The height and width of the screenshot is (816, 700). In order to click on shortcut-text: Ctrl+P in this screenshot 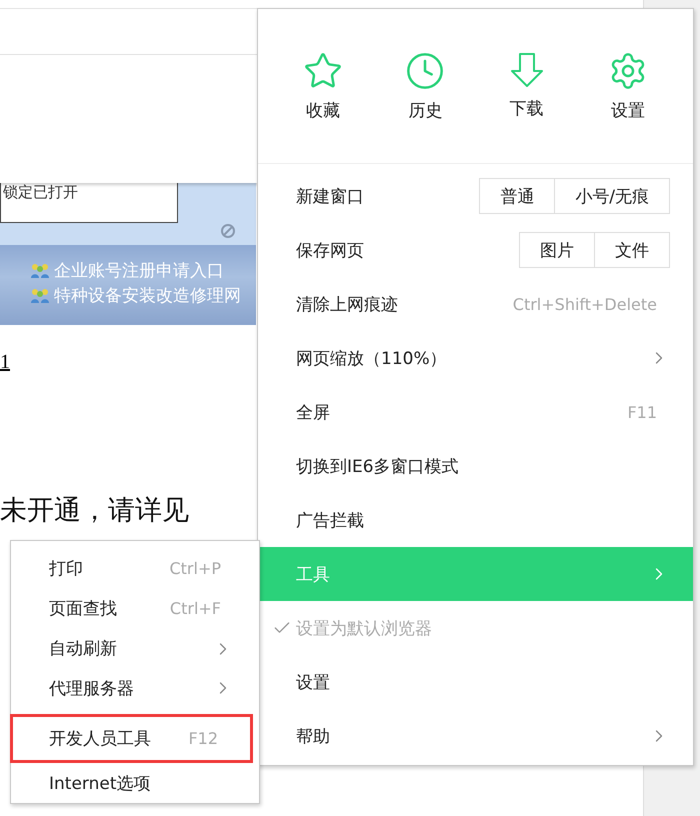, I will do `click(195, 568)`.